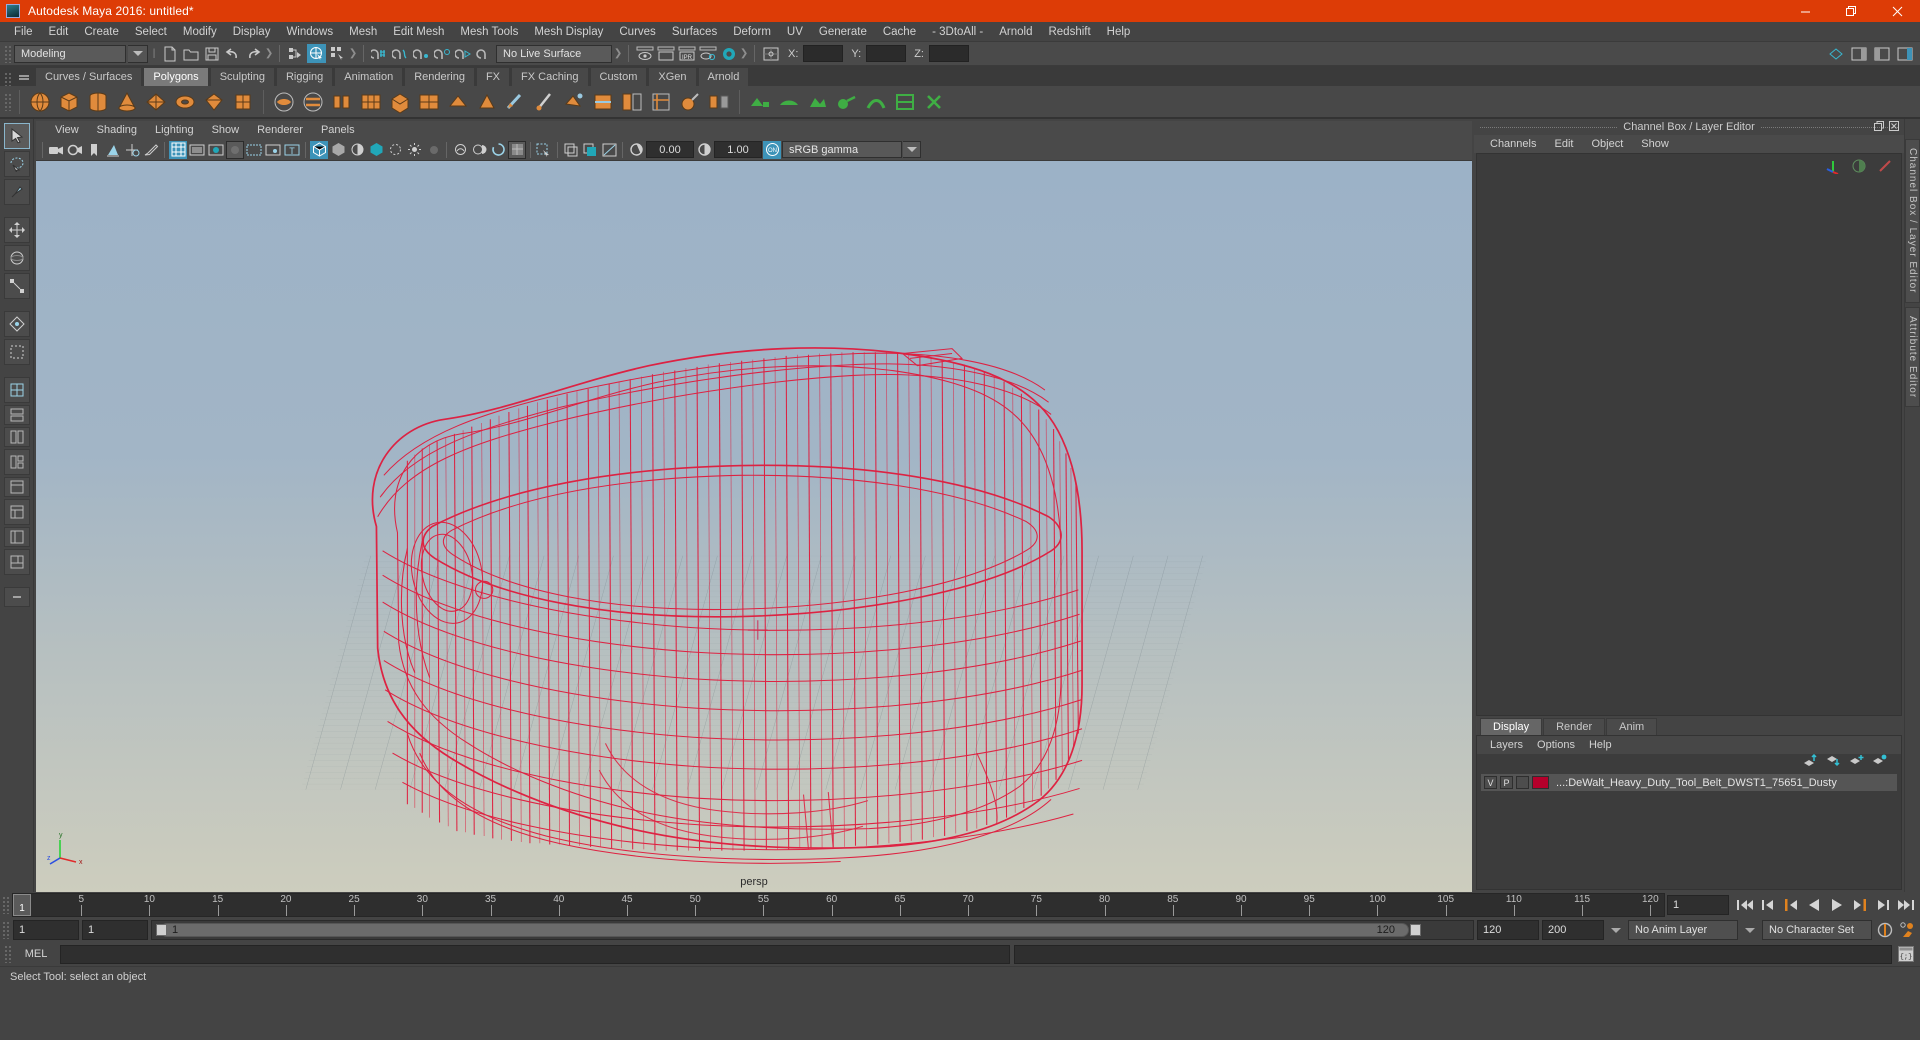 This screenshot has height=1040, width=1920. What do you see at coordinates (1833, 763) in the screenshot?
I see `move-layer-down-icon` at bounding box center [1833, 763].